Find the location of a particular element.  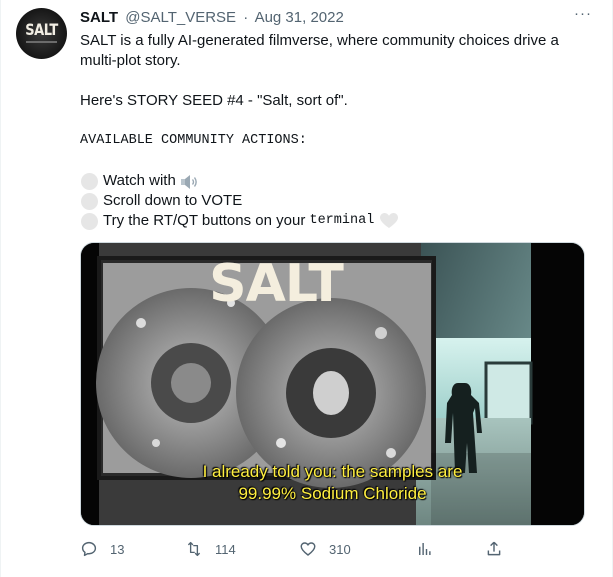

share-icon is located at coordinates (494, 548).